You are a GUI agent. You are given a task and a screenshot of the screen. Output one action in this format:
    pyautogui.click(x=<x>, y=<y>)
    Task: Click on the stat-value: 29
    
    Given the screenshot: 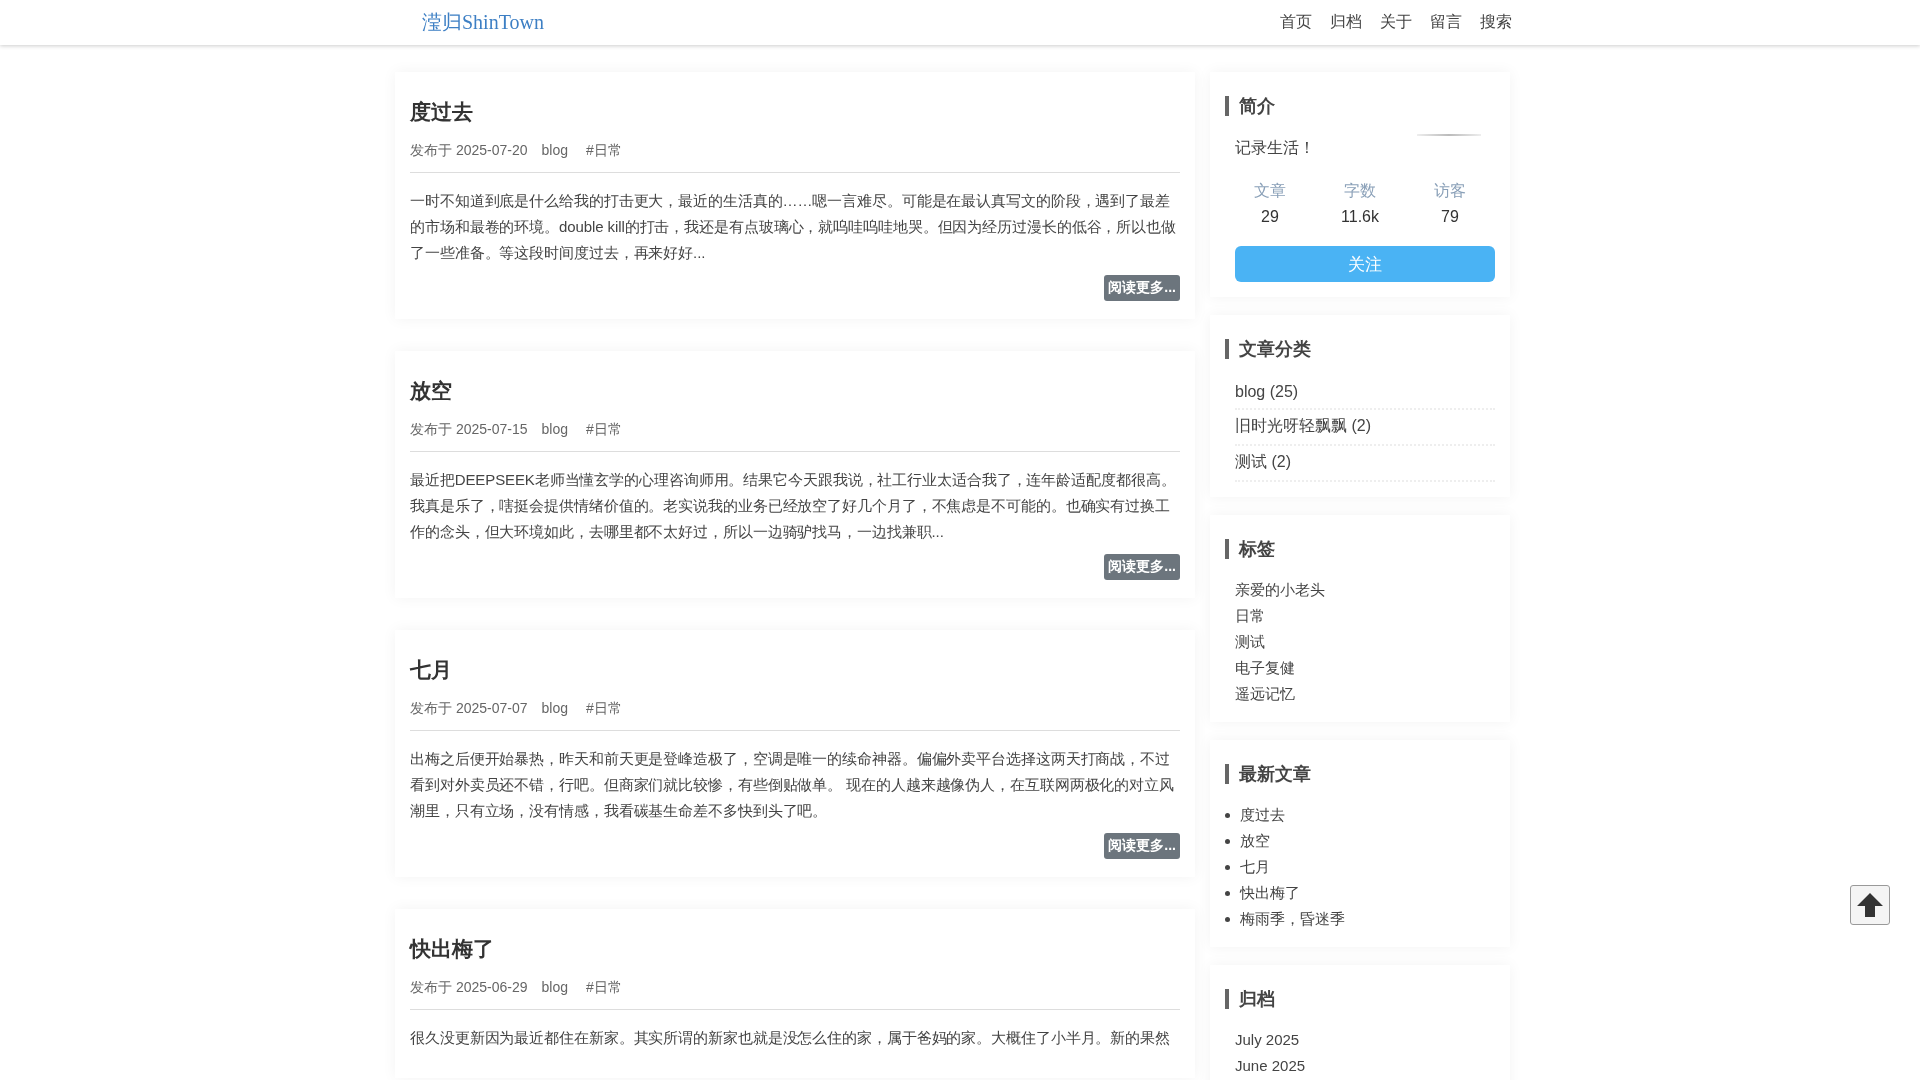 What is the action you would take?
    pyautogui.click(x=1270, y=217)
    